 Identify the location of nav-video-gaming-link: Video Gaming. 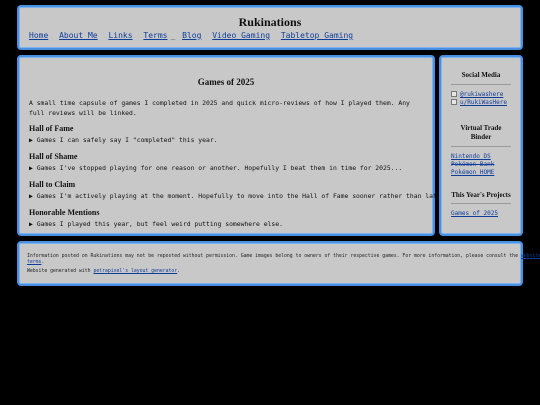
(241, 35).